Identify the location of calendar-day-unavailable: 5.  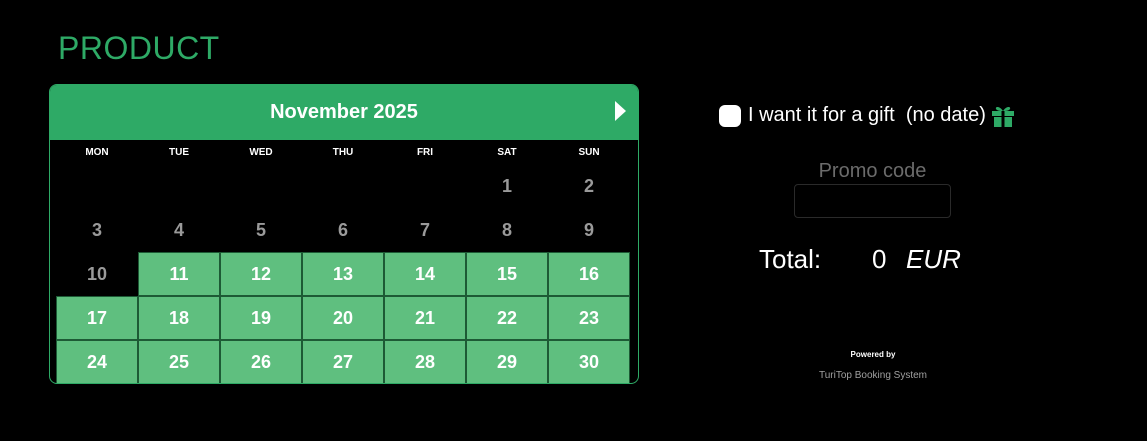
(260, 229).